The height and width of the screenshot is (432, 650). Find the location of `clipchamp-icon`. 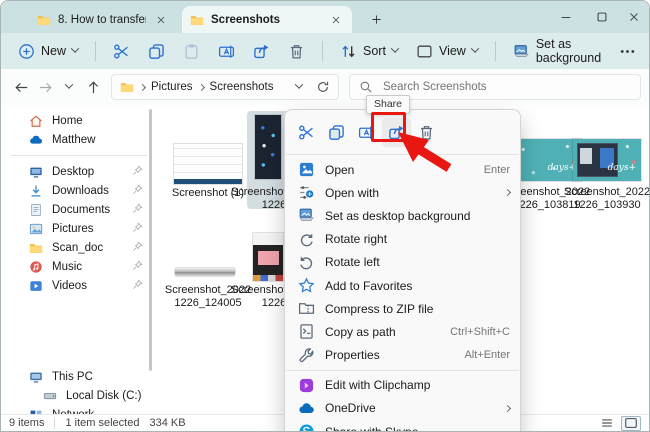

clipchamp-icon is located at coordinates (306, 385).